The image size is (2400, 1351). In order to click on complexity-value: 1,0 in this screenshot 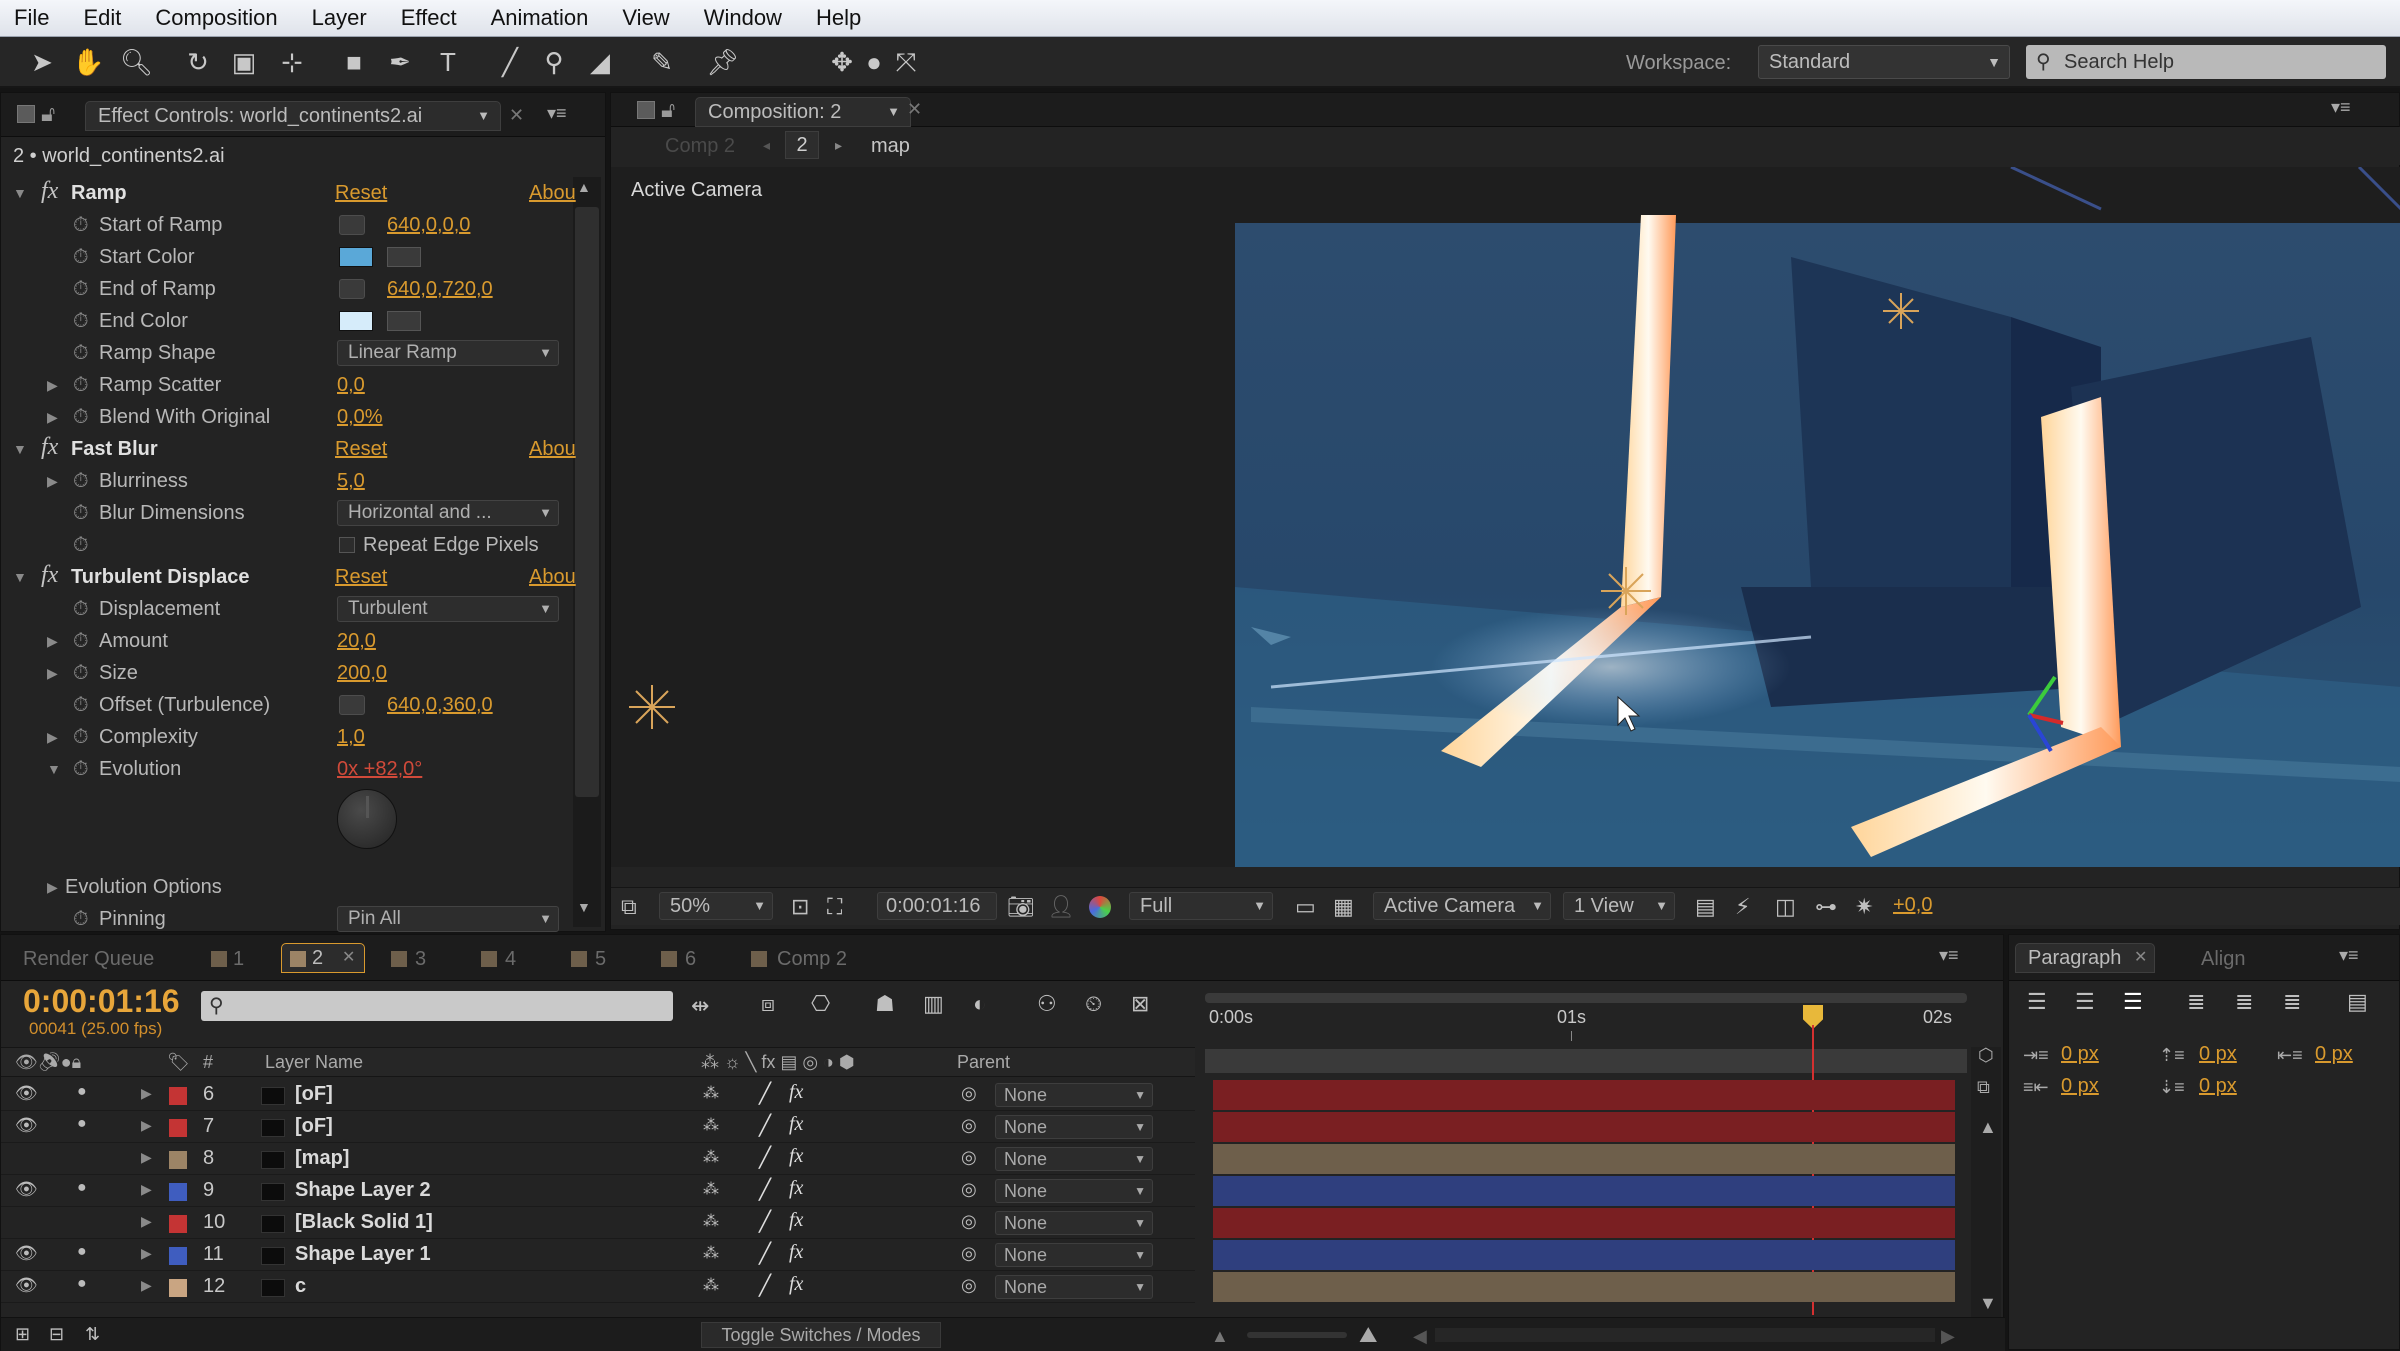, I will do `click(351, 737)`.